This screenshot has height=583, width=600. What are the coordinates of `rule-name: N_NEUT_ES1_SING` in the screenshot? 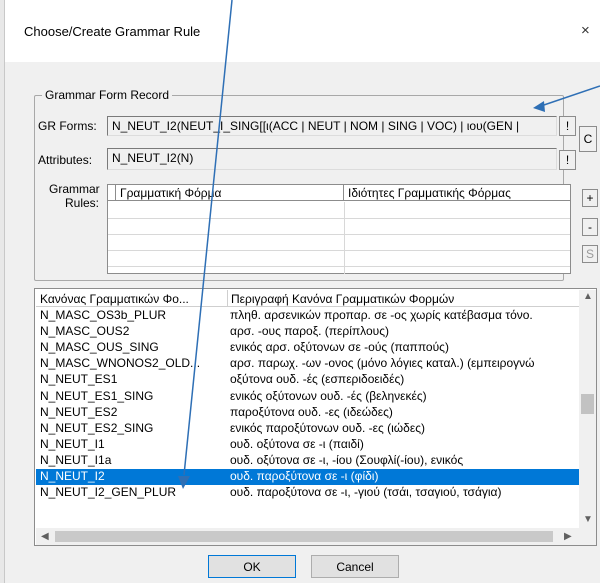 It's located at (97, 395).